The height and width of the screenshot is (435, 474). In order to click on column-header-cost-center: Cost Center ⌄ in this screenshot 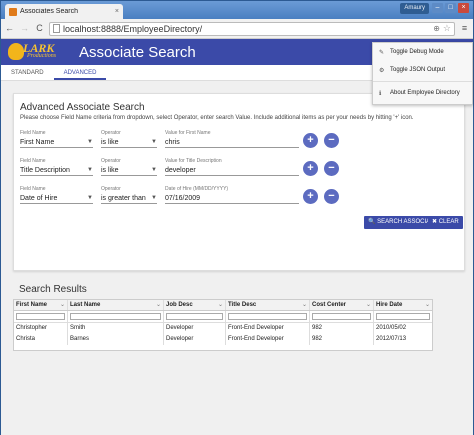, I will do `click(342, 305)`.